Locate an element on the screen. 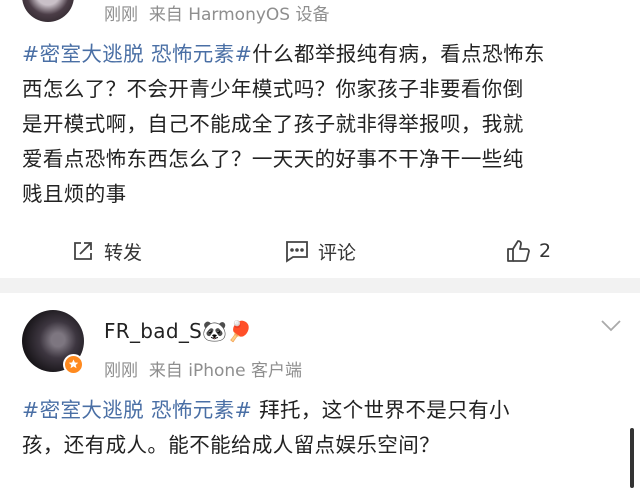 The image size is (640, 488). post-line: 孩，还有成人。能不能给成人留点娱乐空间？ is located at coordinates (231, 445).